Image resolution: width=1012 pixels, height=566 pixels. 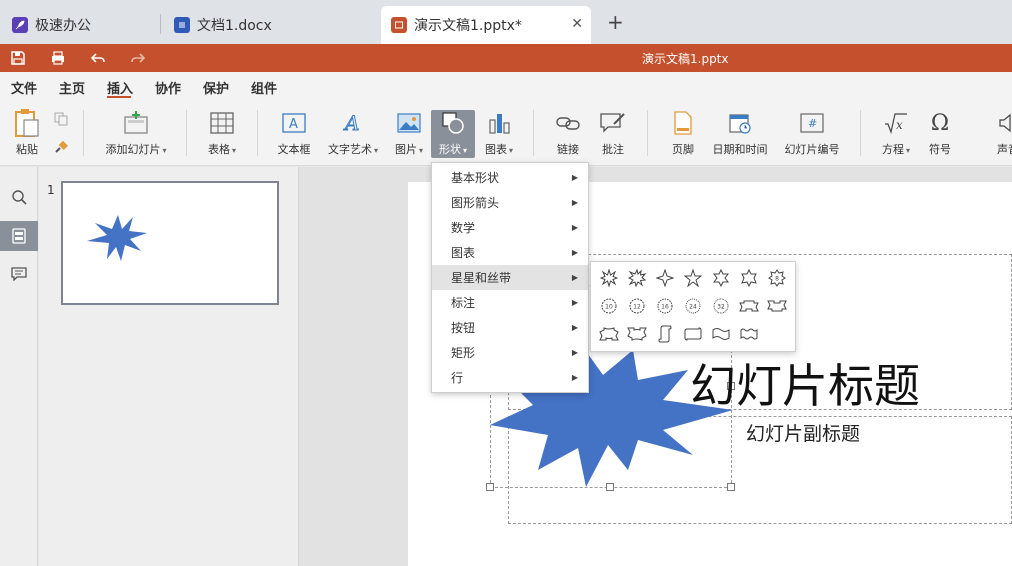 I want to click on comment-button: 批注, so click(x=613, y=135).